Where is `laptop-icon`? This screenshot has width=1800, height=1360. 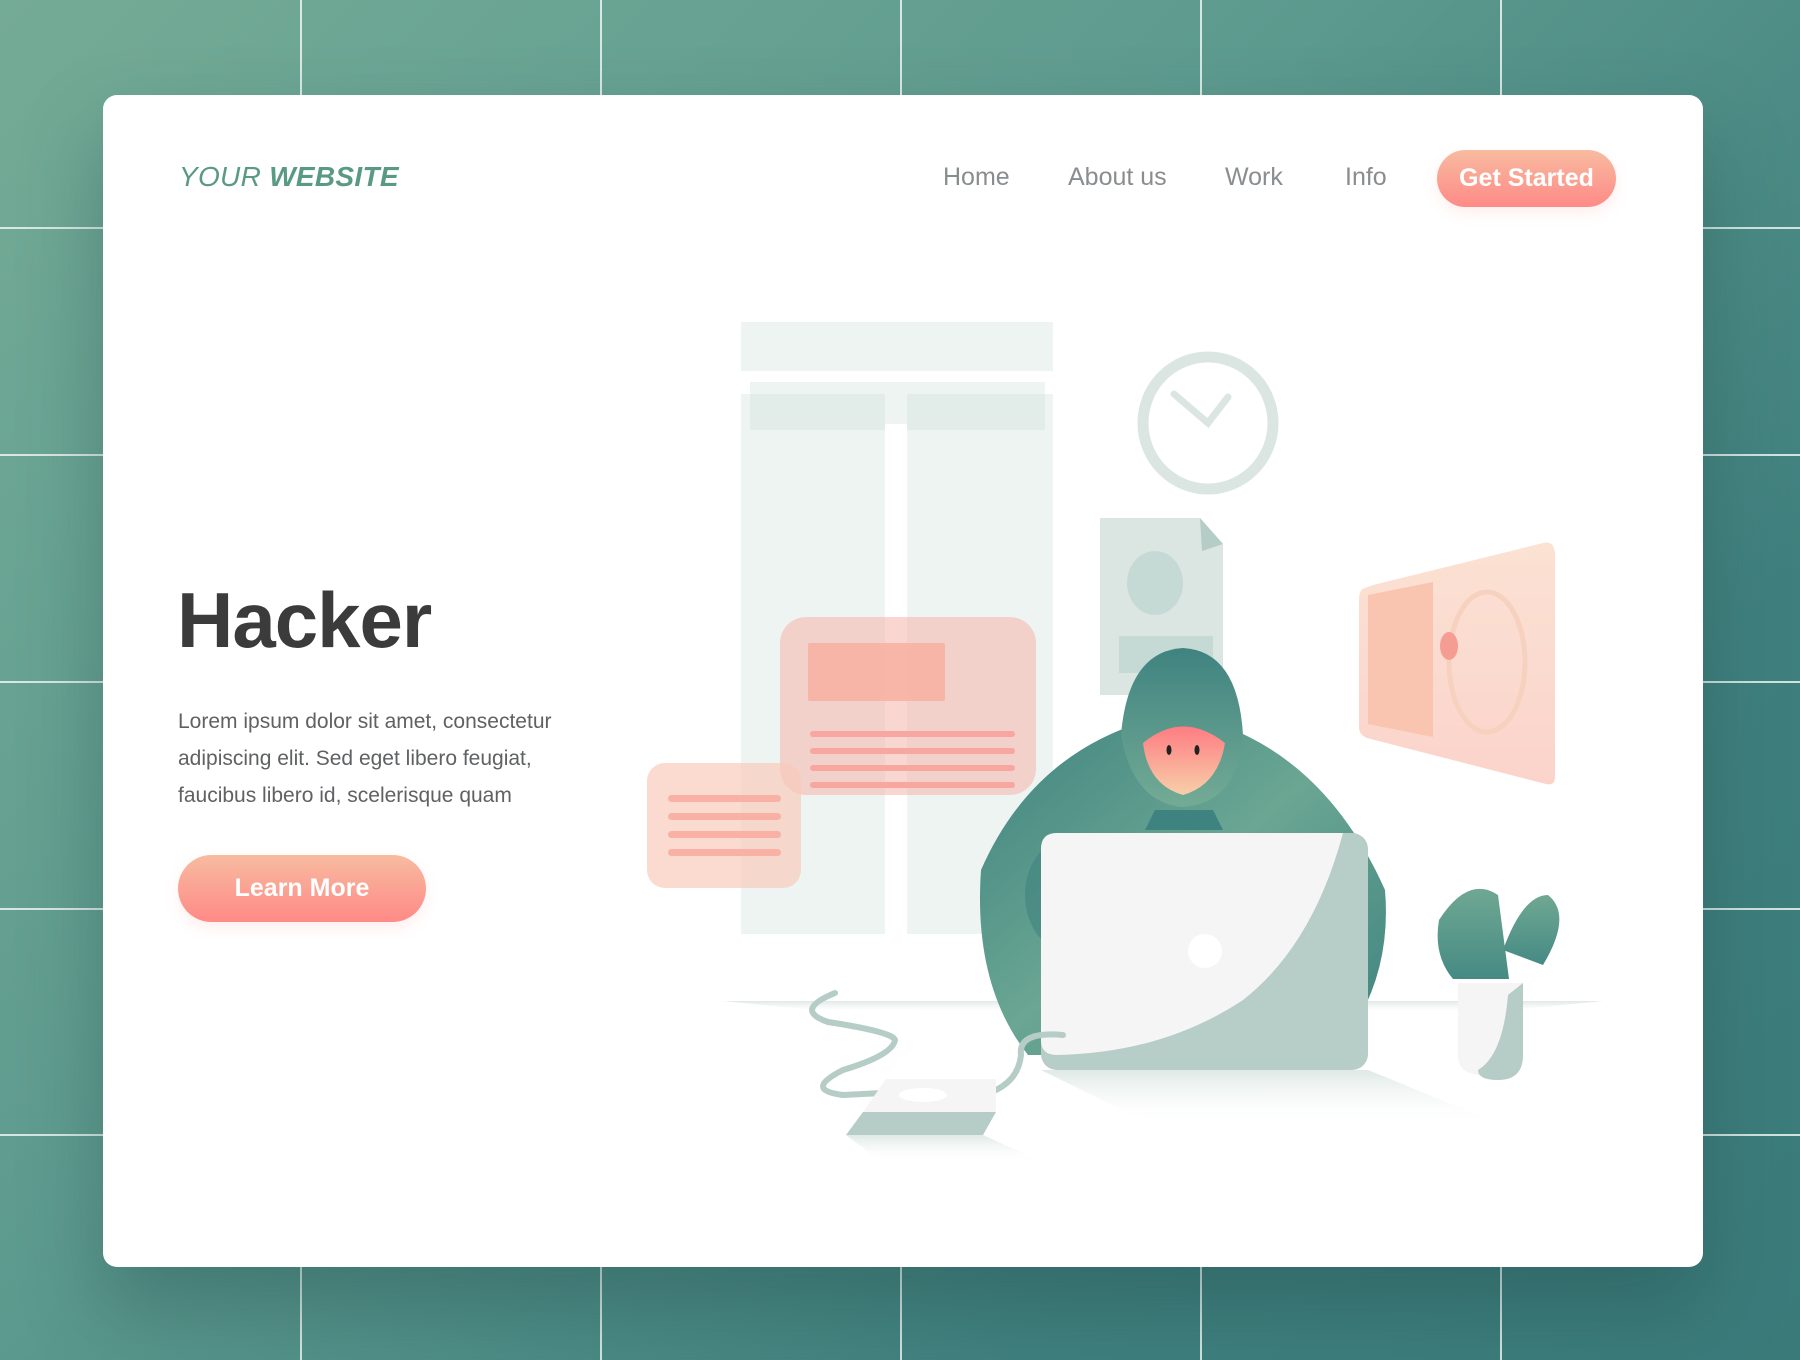
laptop-icon is located at coordinates (1272, 979).